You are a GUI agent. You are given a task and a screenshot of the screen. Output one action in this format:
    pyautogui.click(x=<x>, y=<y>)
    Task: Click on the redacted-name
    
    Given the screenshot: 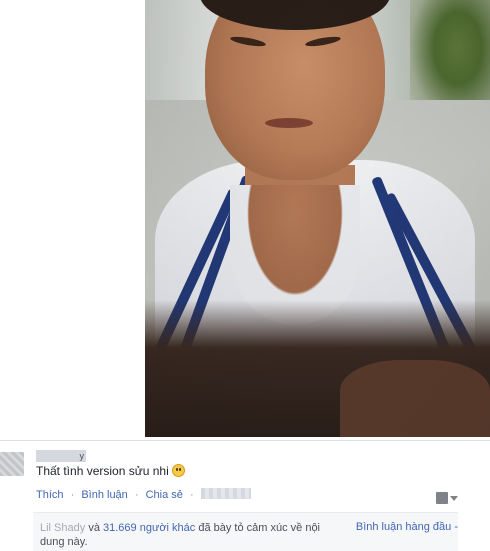 What is the action you would take?
    pyautogui.click(x=225, y=493)
    